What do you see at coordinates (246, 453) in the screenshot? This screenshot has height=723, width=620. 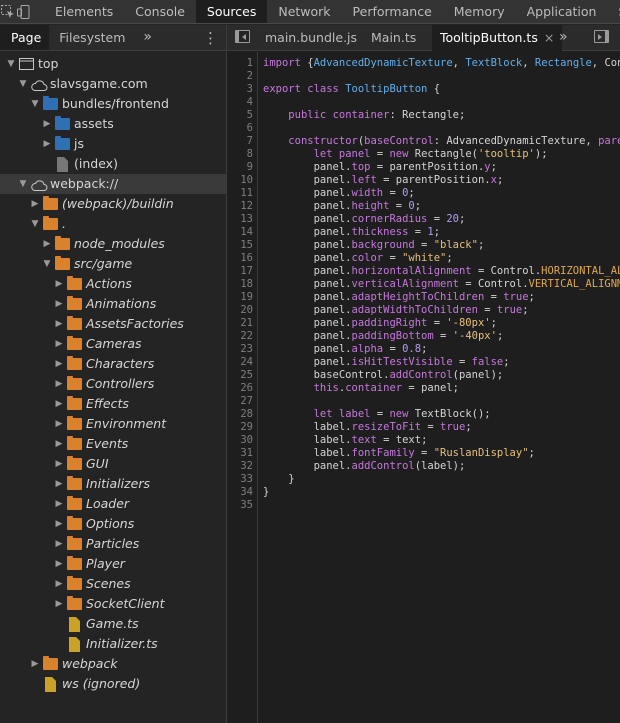 I see `line-number: 31` at bounding box center [246, 453].